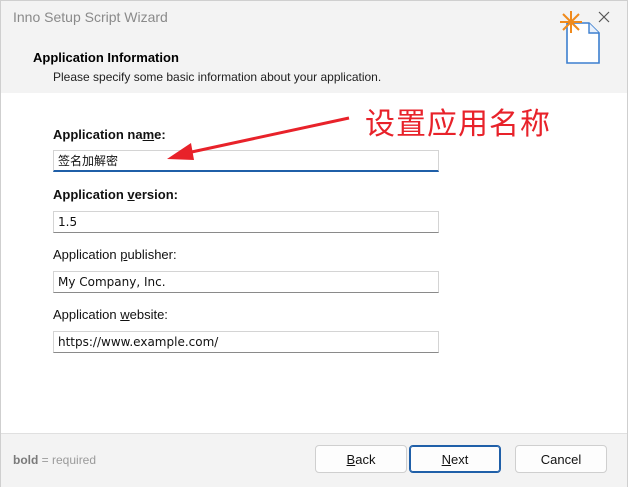 The image size is (628, 488). Describe the element at coordinates (246, 282) in the screenshot. I see `app-publisher-field` at that location.